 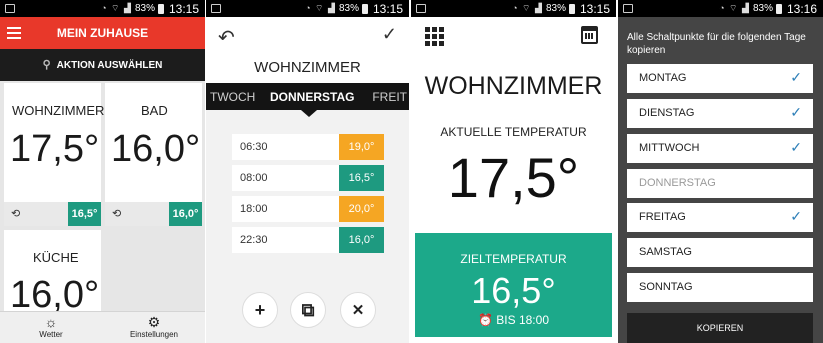 What do you see at coordinates (254, 178) in the screenshot?
I see `switch-time: 08:00` at bounding box center [254, 178].